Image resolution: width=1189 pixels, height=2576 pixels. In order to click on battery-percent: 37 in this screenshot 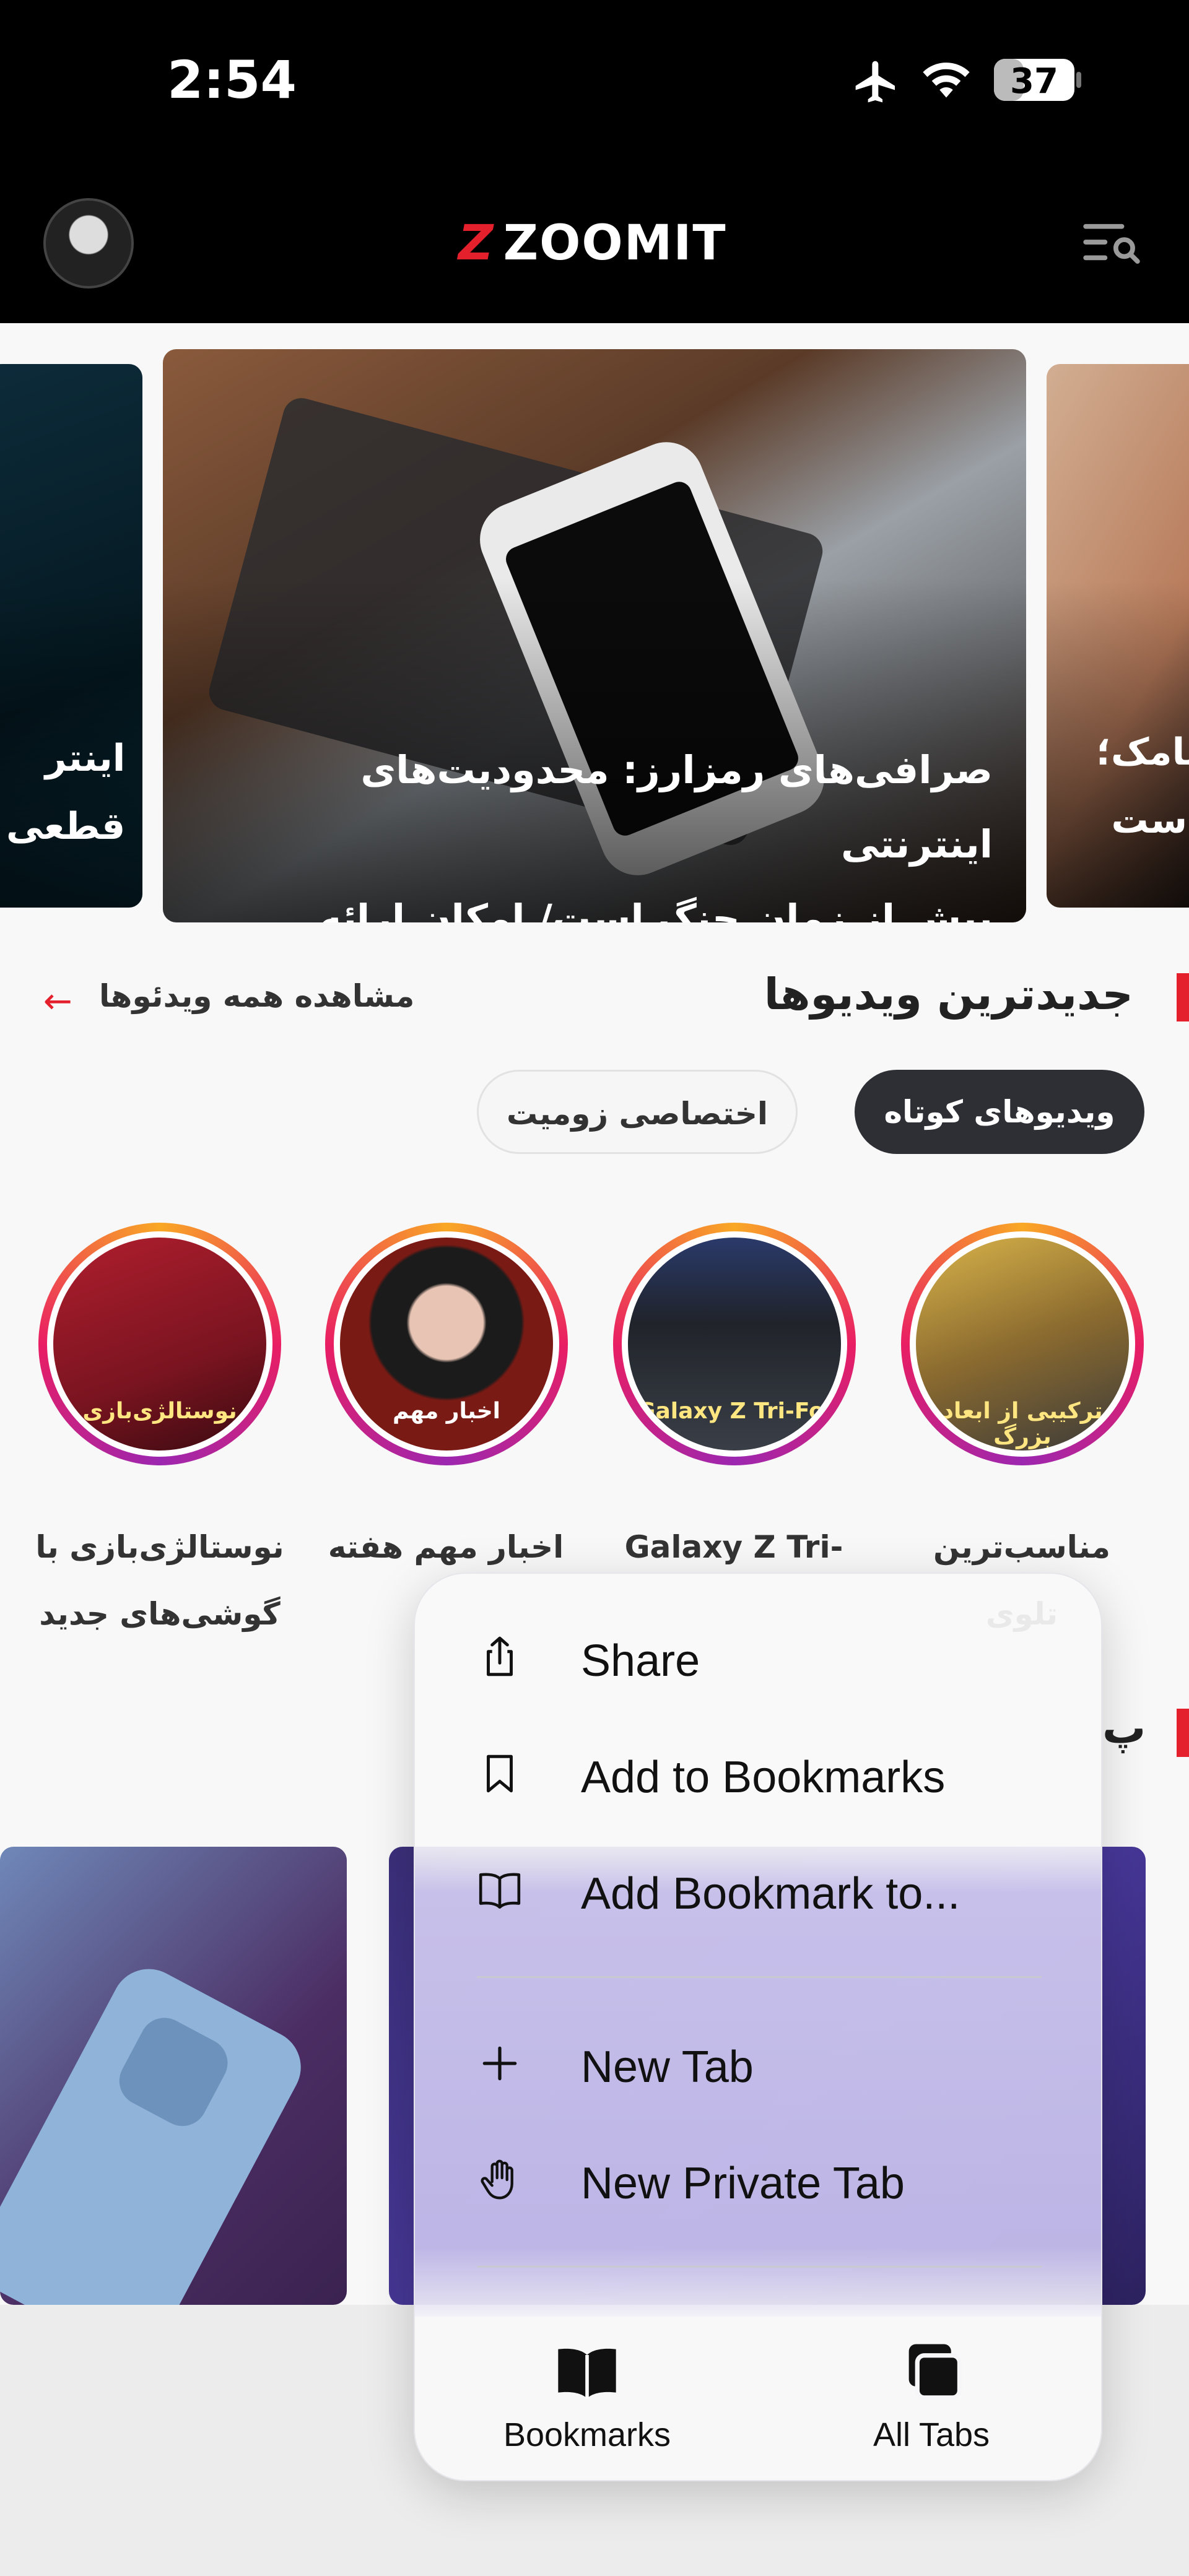, I will do `click(1034, 81)`.